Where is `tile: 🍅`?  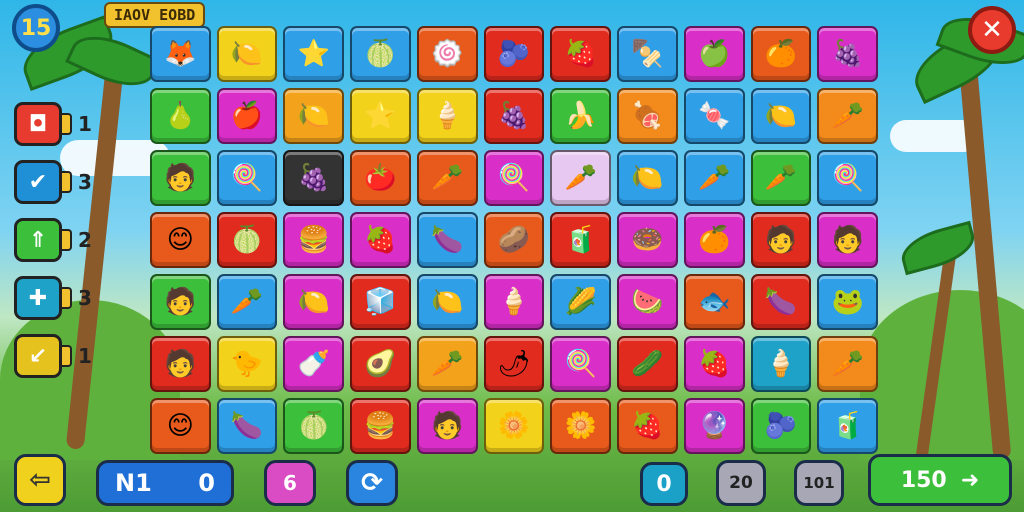 tile: 🍅 is located at coordinates (380, 178).